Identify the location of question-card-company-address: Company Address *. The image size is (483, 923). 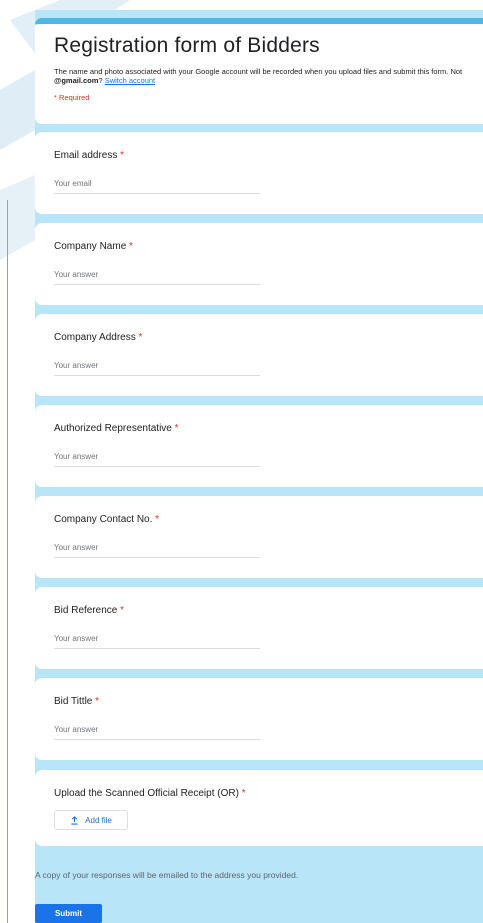
(259, 355).